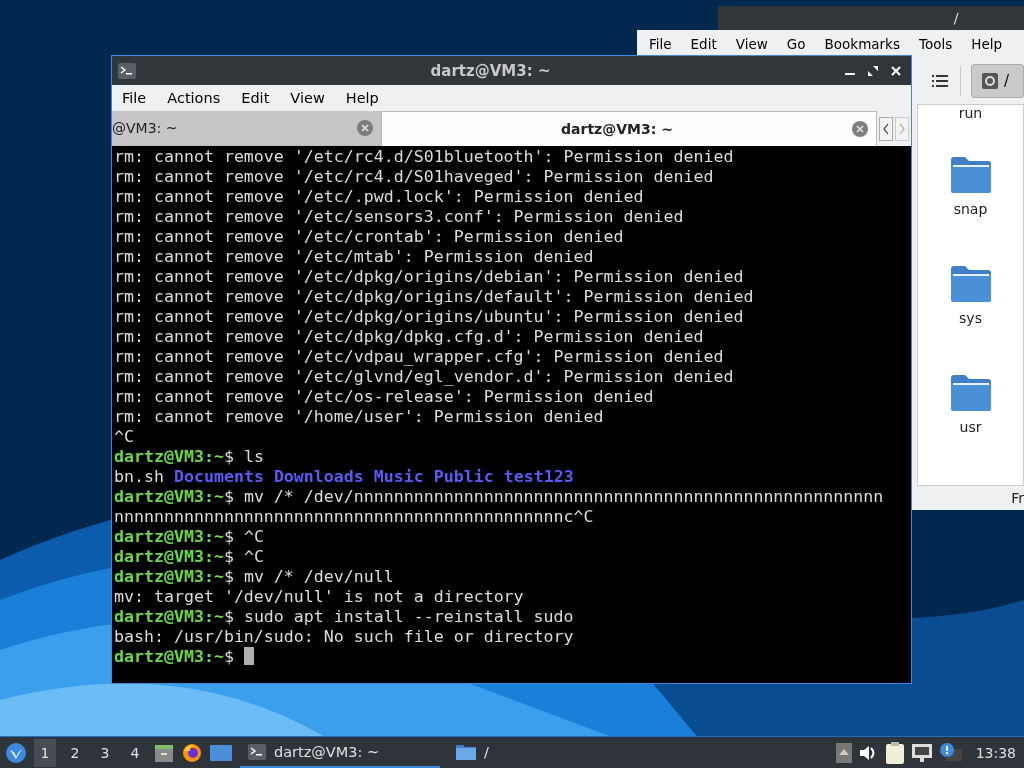 This screenshot has width=1024, height=768. I want to click on workspace-button: 1, so click(45, 752).